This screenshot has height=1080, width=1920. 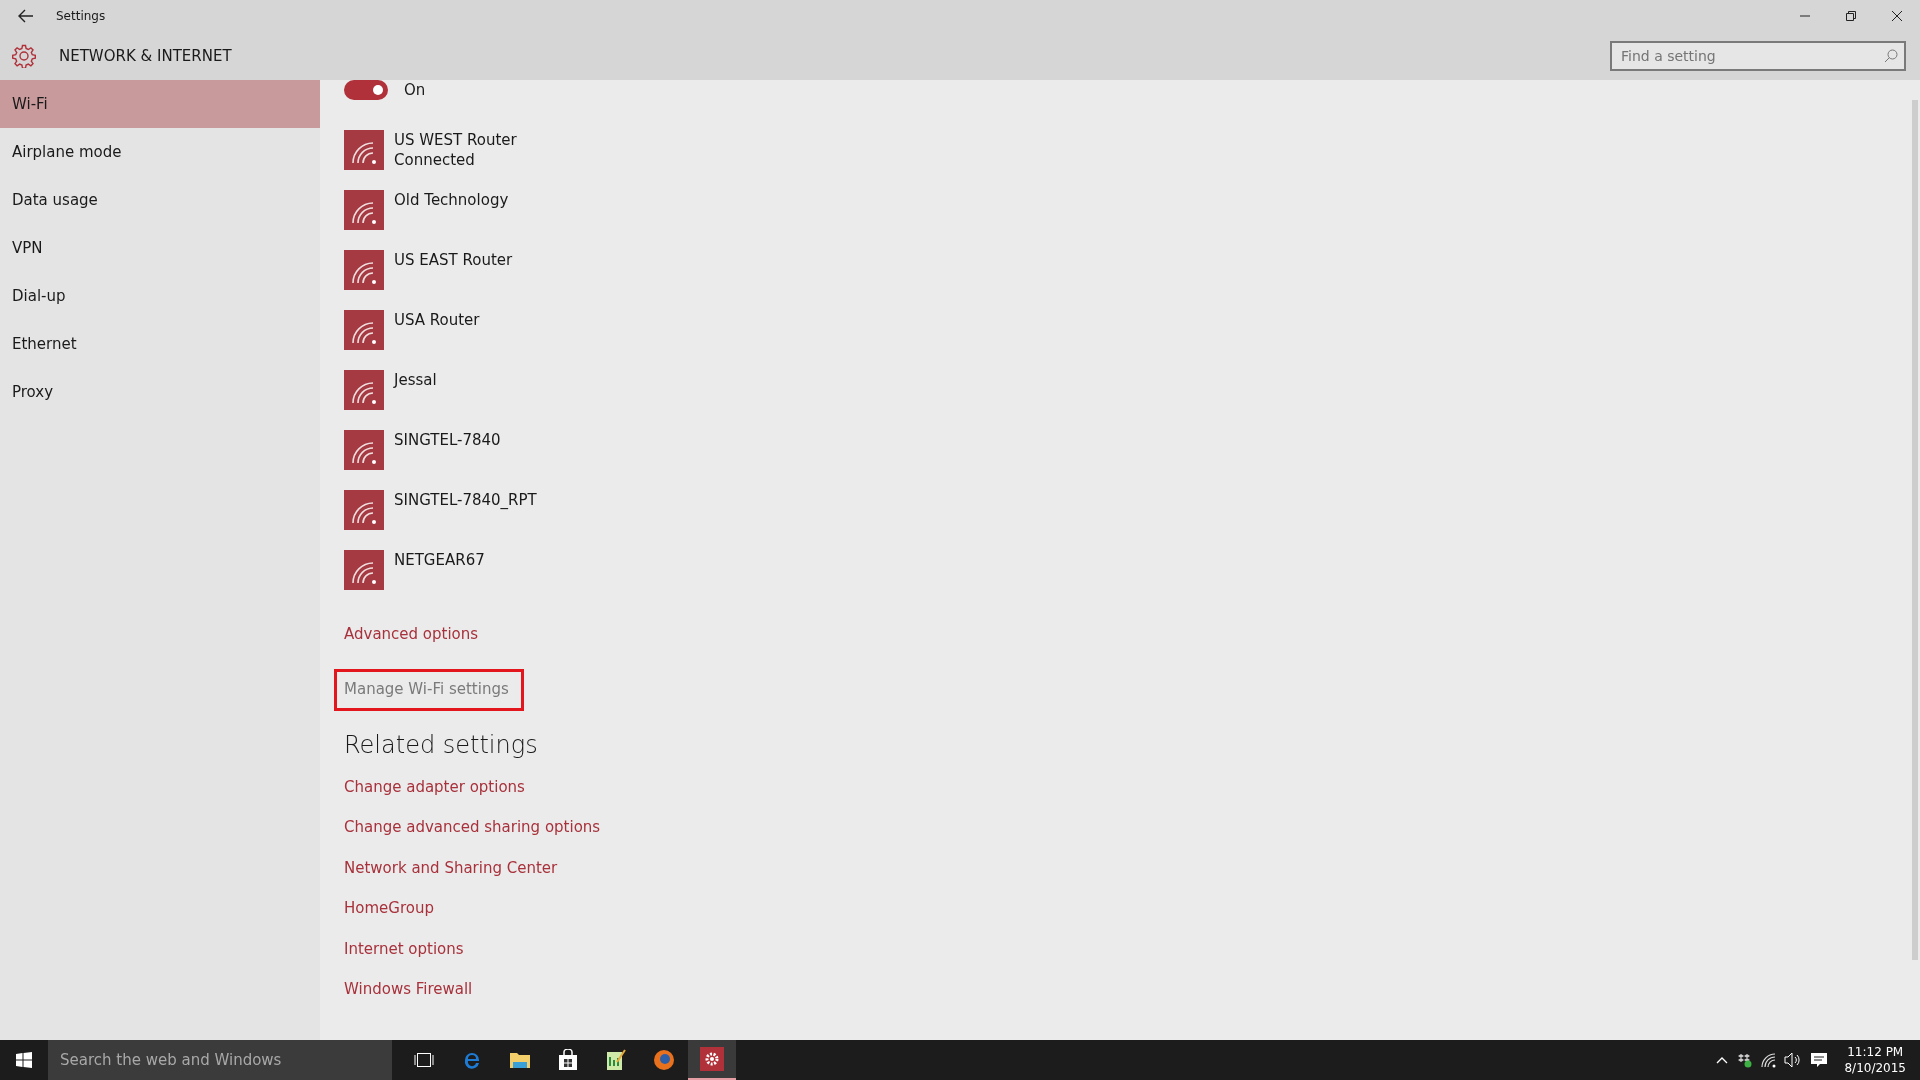 I want to click on shopping-bag-icon, so click(x=568, y=1060).